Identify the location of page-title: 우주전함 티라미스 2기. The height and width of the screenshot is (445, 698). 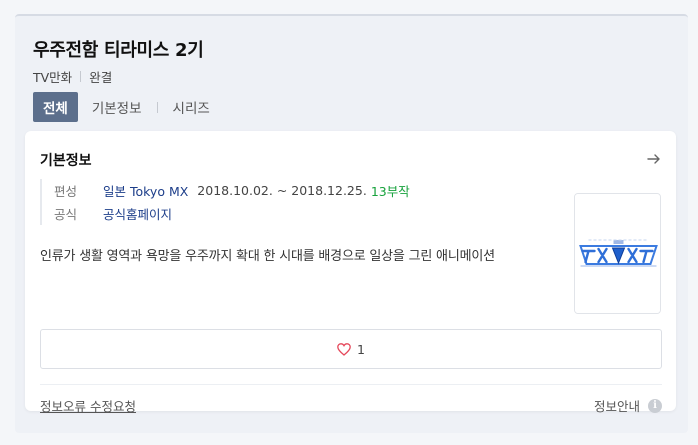
(118, 50).